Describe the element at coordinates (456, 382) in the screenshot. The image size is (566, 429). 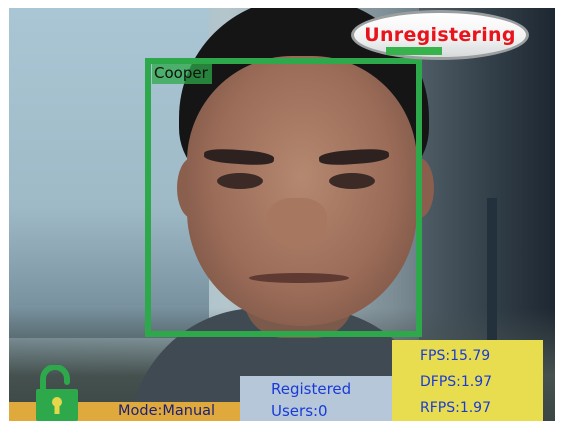
I see `dfps-readout: DFPS:1.97` at that location.